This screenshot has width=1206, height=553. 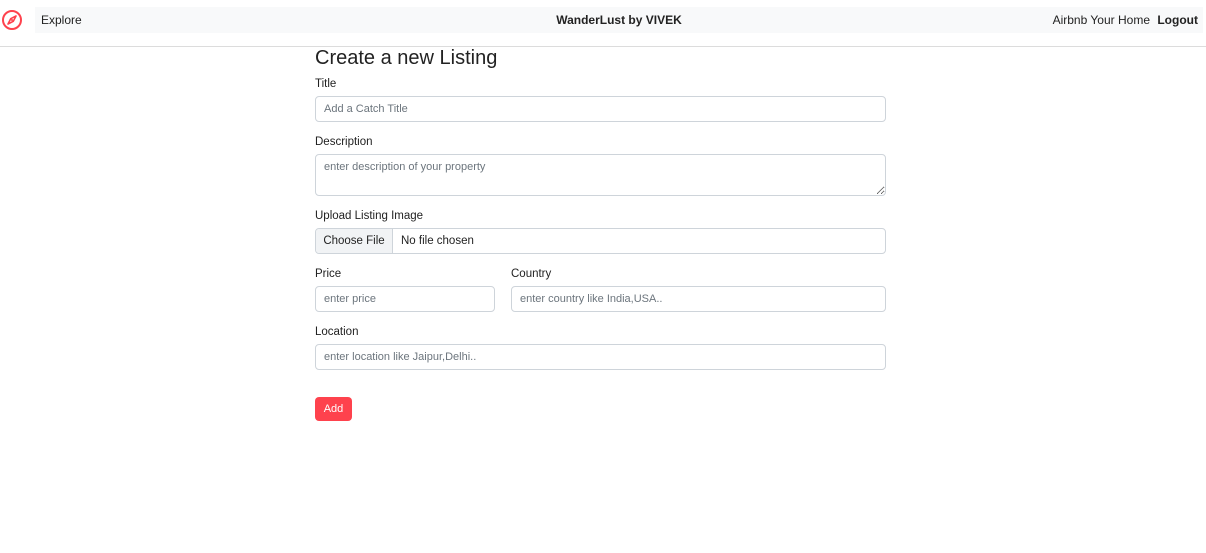 What do you see at coordinates (354, 241) in the screenshot?
I see `choose-file-button: Choose File` at bounding box center [354, 241].